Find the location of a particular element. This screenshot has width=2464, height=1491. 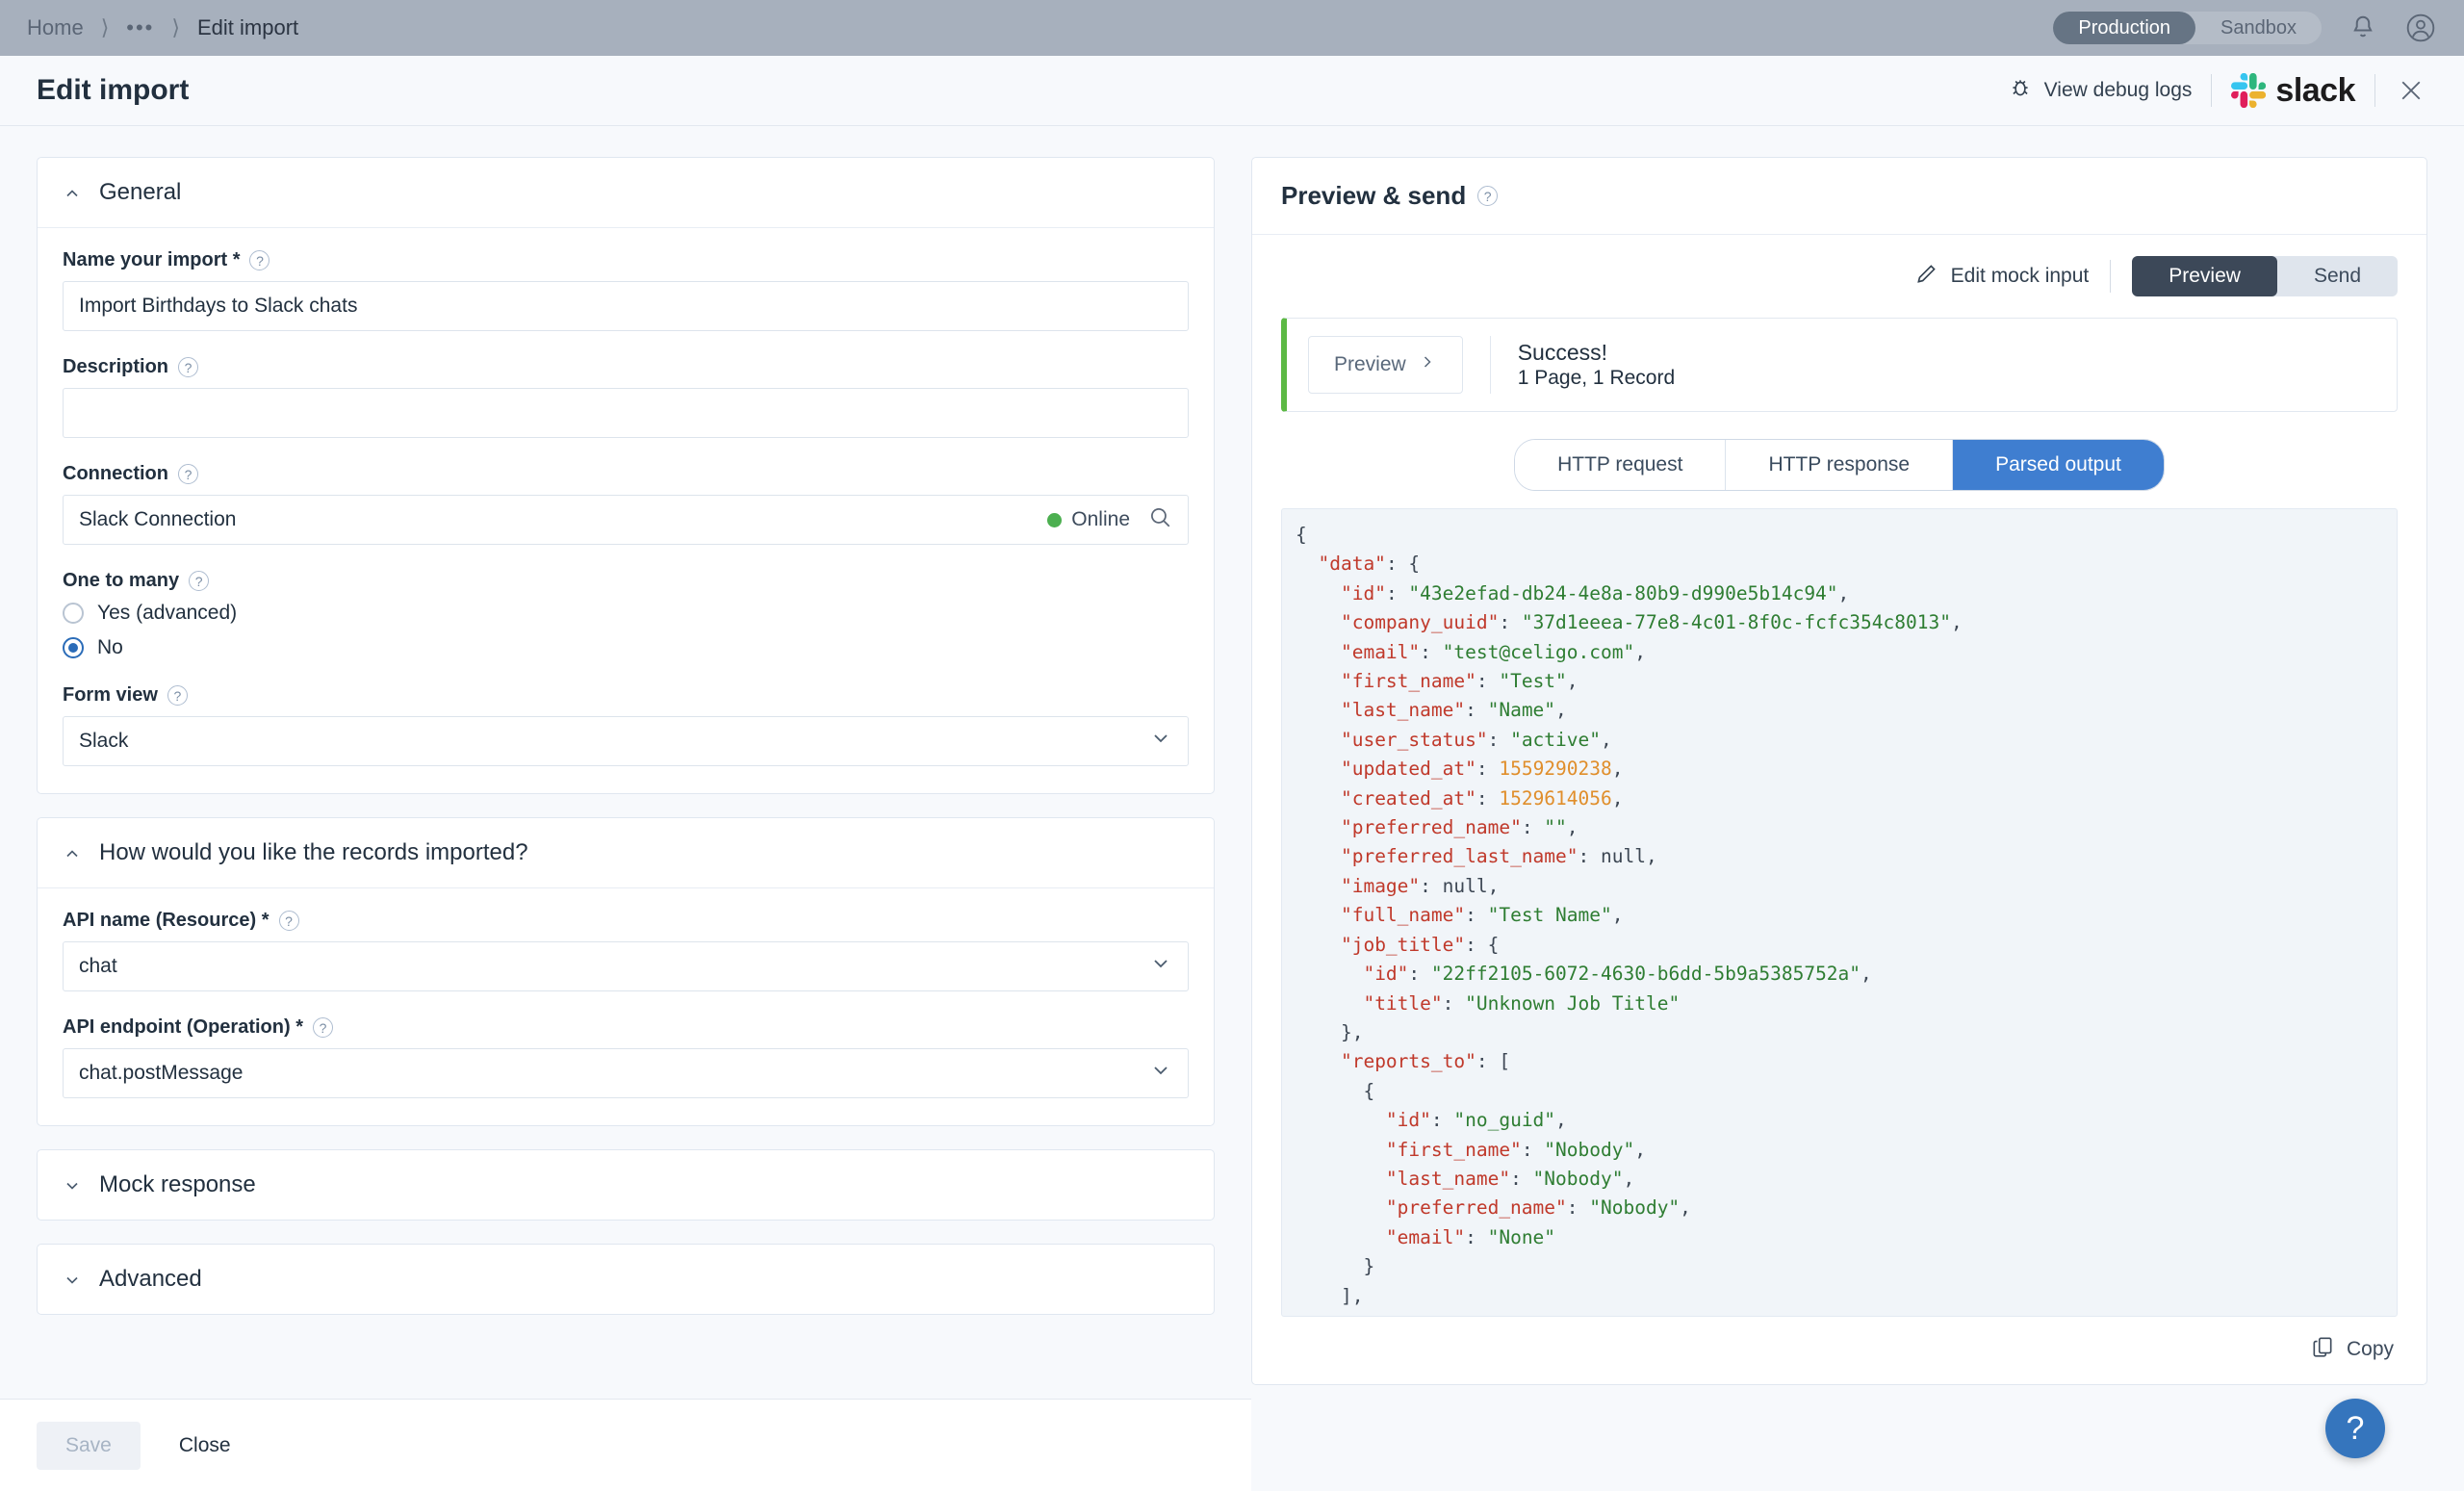

status-subtitle: 1 Page, 1 Record is located at coordinates (1596, 378).